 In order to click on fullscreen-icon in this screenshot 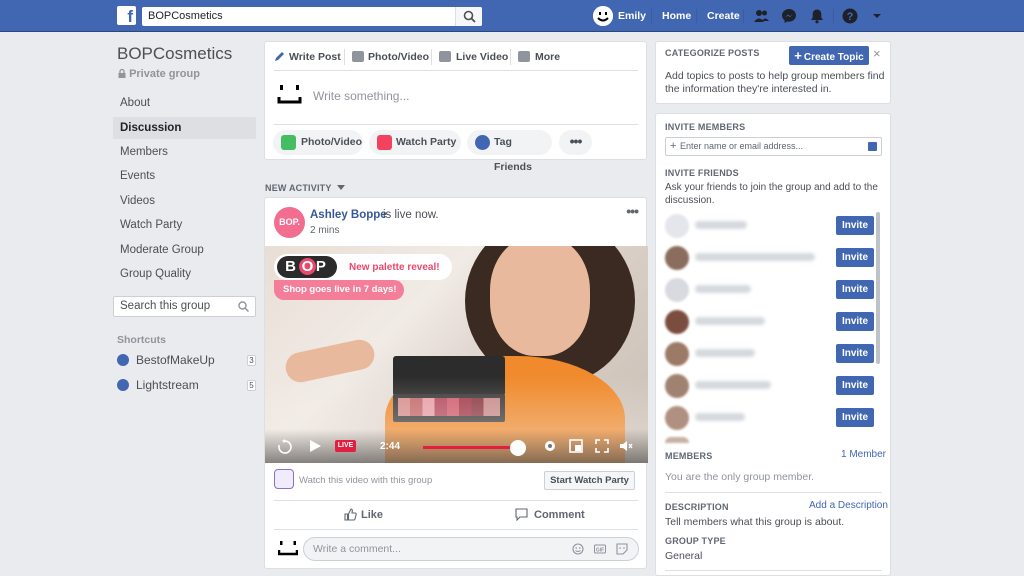, I will do `click(602, 446)`.